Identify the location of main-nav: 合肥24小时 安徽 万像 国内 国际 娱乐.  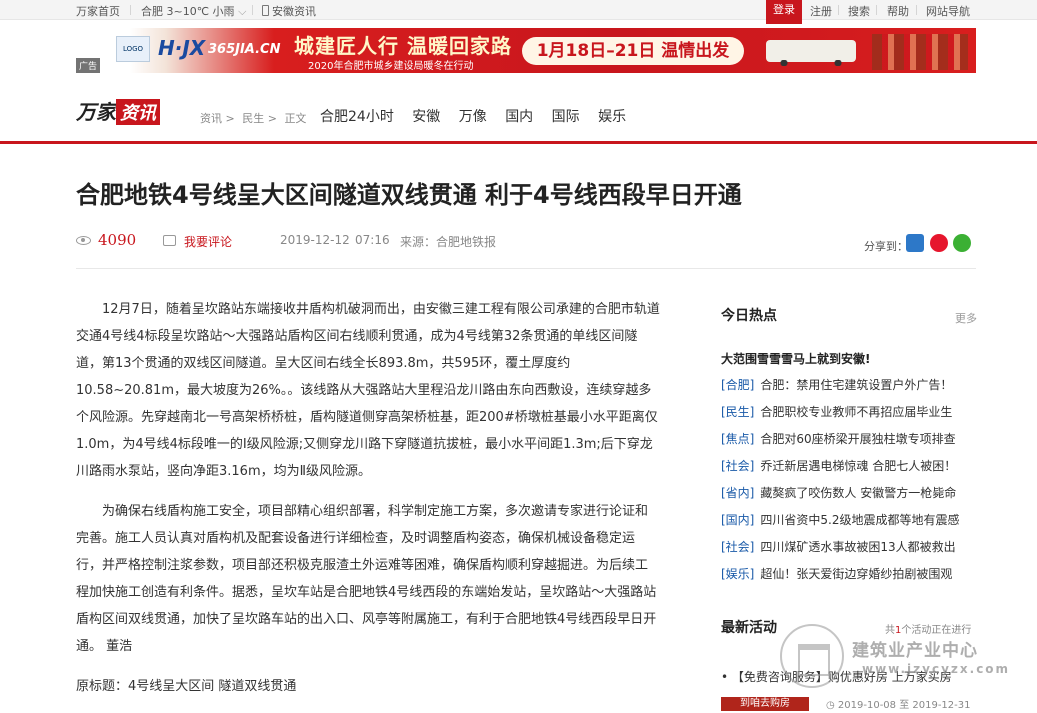
(480, 116).